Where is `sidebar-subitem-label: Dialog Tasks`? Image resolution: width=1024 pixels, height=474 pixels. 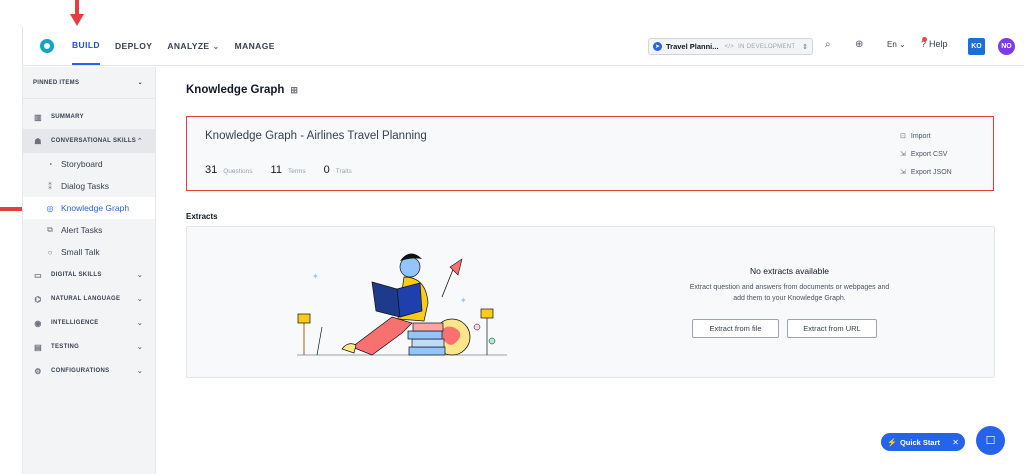 sidebar-subitem-label: Dialog Tasks is located at coordinates (85, 186).